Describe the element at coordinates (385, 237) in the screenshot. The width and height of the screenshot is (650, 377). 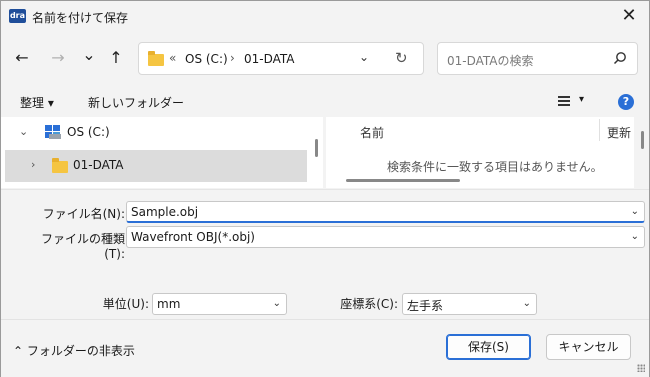
I see `filetype-select: Wavefront OBJ(*.obj) ⌄` at that location.